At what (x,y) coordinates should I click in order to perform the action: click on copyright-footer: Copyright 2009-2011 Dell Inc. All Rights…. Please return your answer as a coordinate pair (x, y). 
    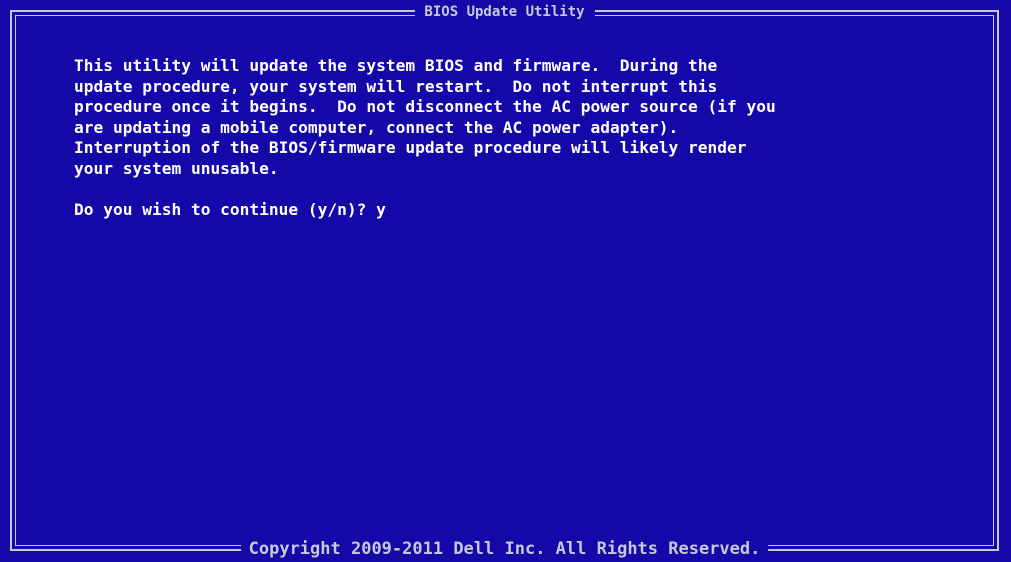
    Looking at the image, I should click on (504, 549).